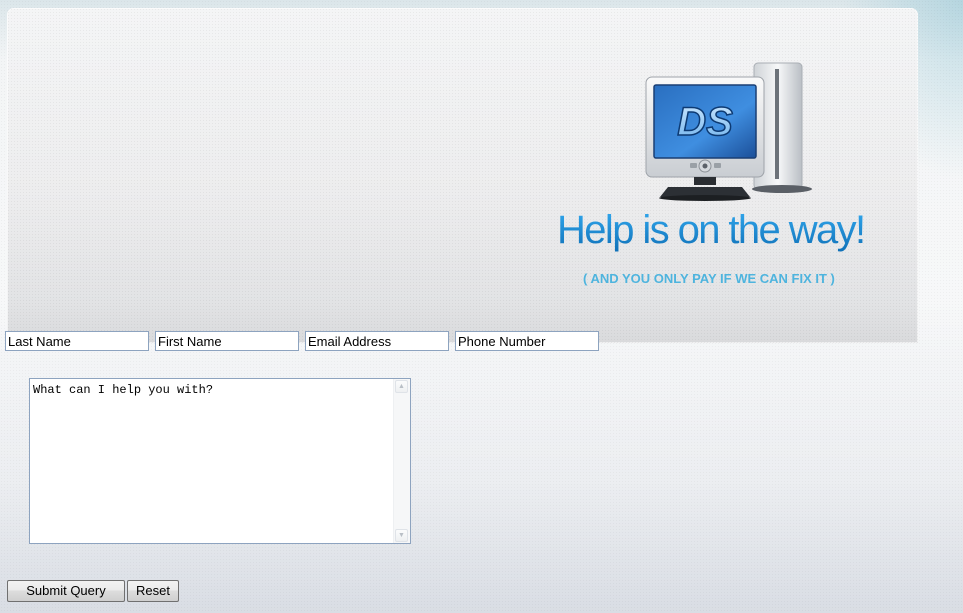 Image resolution: width=963 pixels, height=613 pixels. What do you see at coordinates (227, 341) in the screenshot?
I see `first-name-field` at bounding box center [227, 341].